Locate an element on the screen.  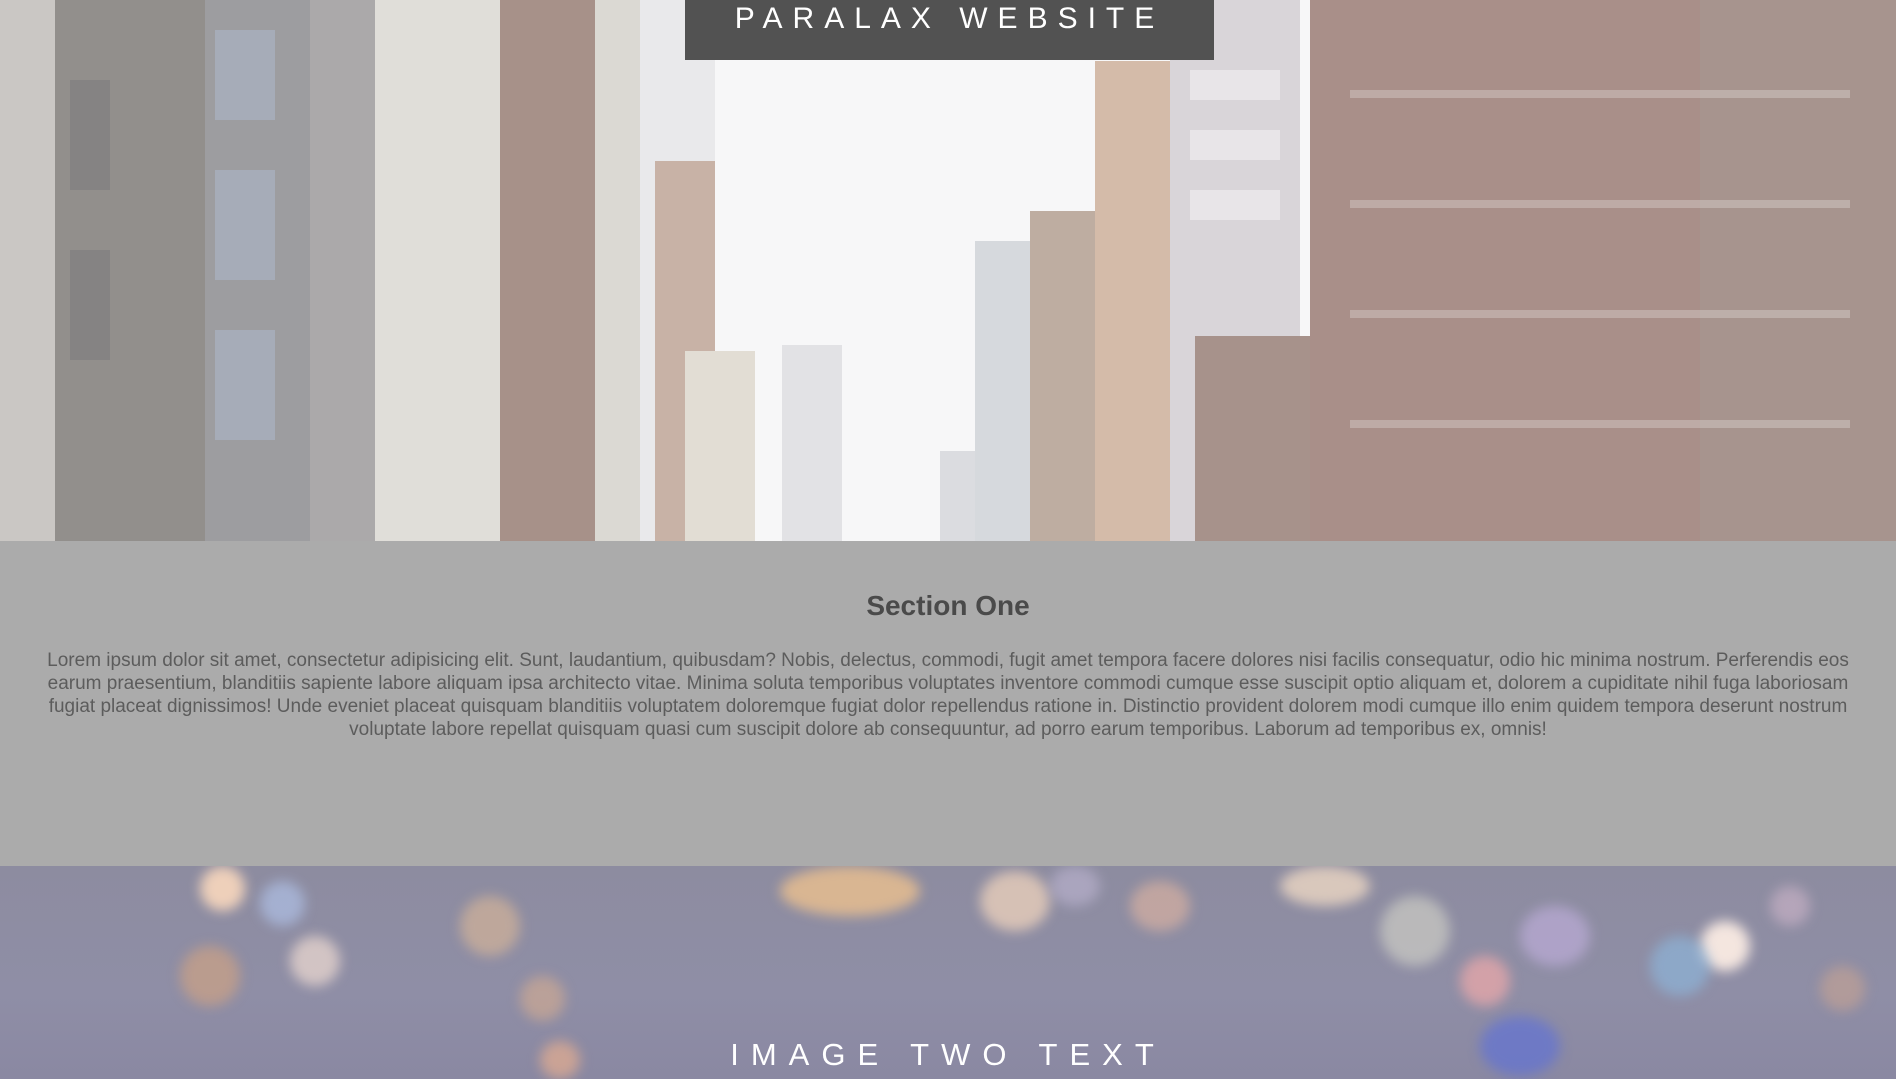
site-title-box: PARALAX WEBSITE is located at coordinates (949, 30).